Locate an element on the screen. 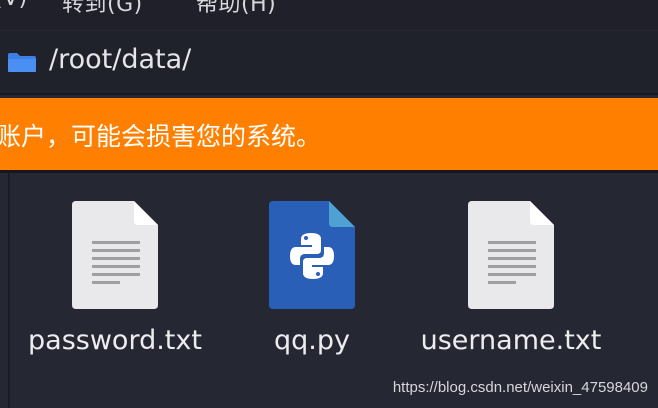 Image resolution: width=658 pixels, height=408 pixels. menu-go: 转到(G) is located at coordinates (102, 9).